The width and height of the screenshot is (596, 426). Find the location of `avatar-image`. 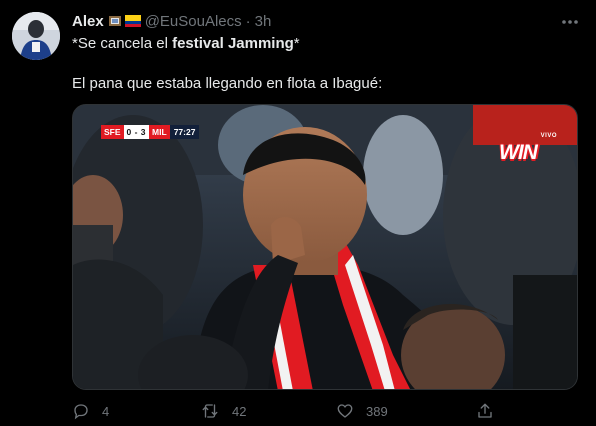

avatar-image is located at coordinates (36, 36).